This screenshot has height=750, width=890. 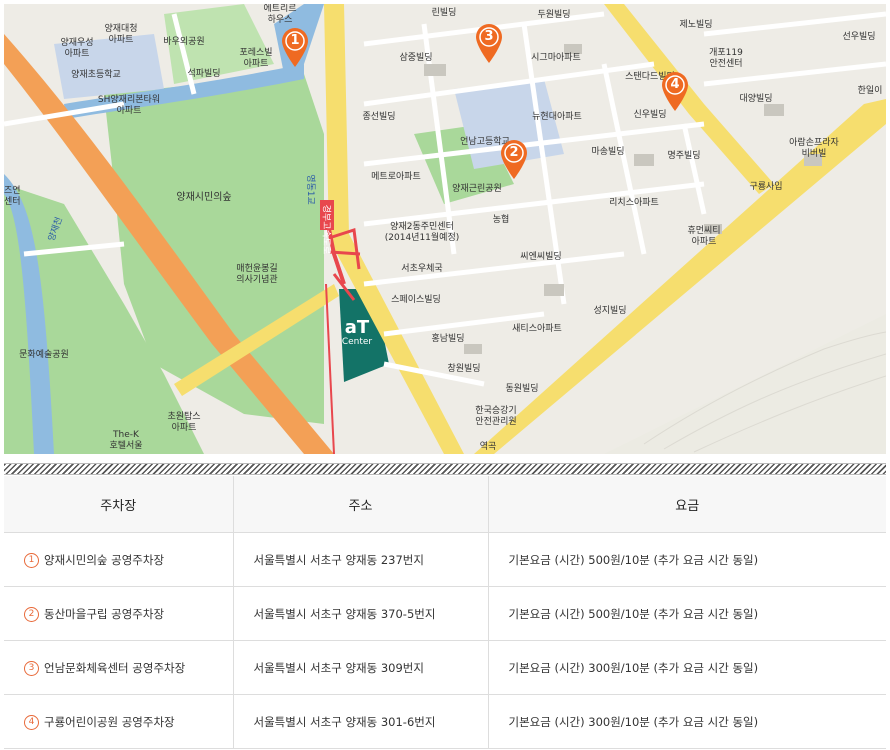 What do you see at coordinates (119, 504) in the screenshot?
I see `header-parking: 주차장` at bounding box center [119, 504].